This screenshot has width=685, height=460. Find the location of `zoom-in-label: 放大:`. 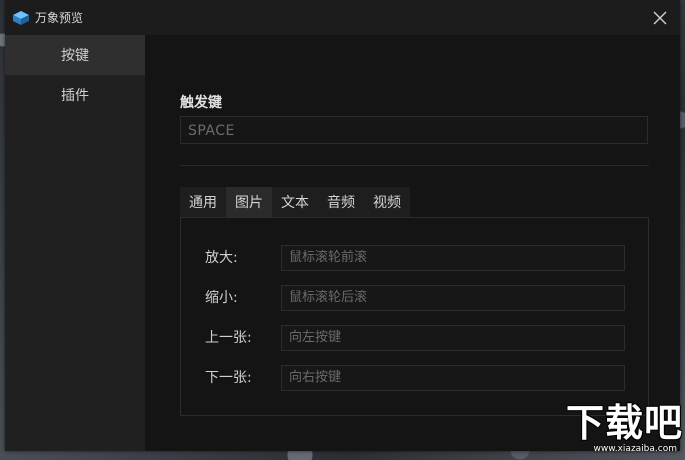

zoom-in-label: 放大: is located at coordinates (221, 258).